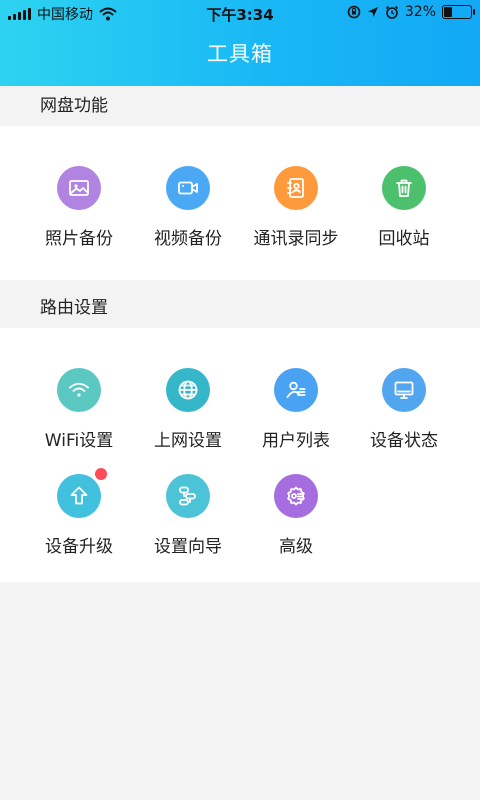 Image resolution: width=480 pixels, height=800 pixels. I want to click on tool-item-label: 高级, so click(296, 547).